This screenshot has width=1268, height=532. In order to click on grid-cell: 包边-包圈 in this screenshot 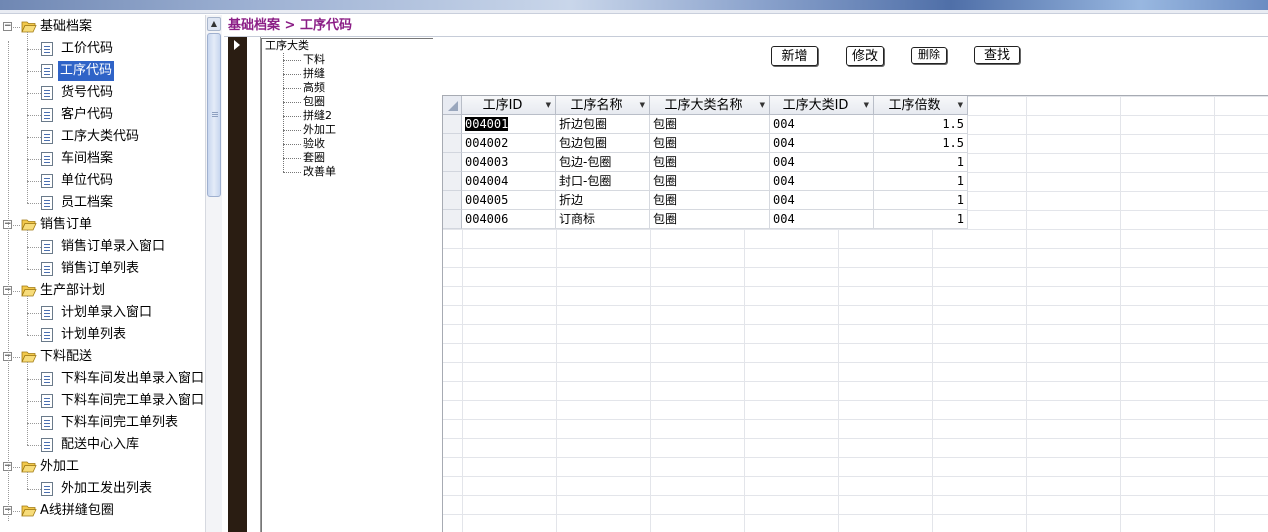, I will do `click(603, 162)`.